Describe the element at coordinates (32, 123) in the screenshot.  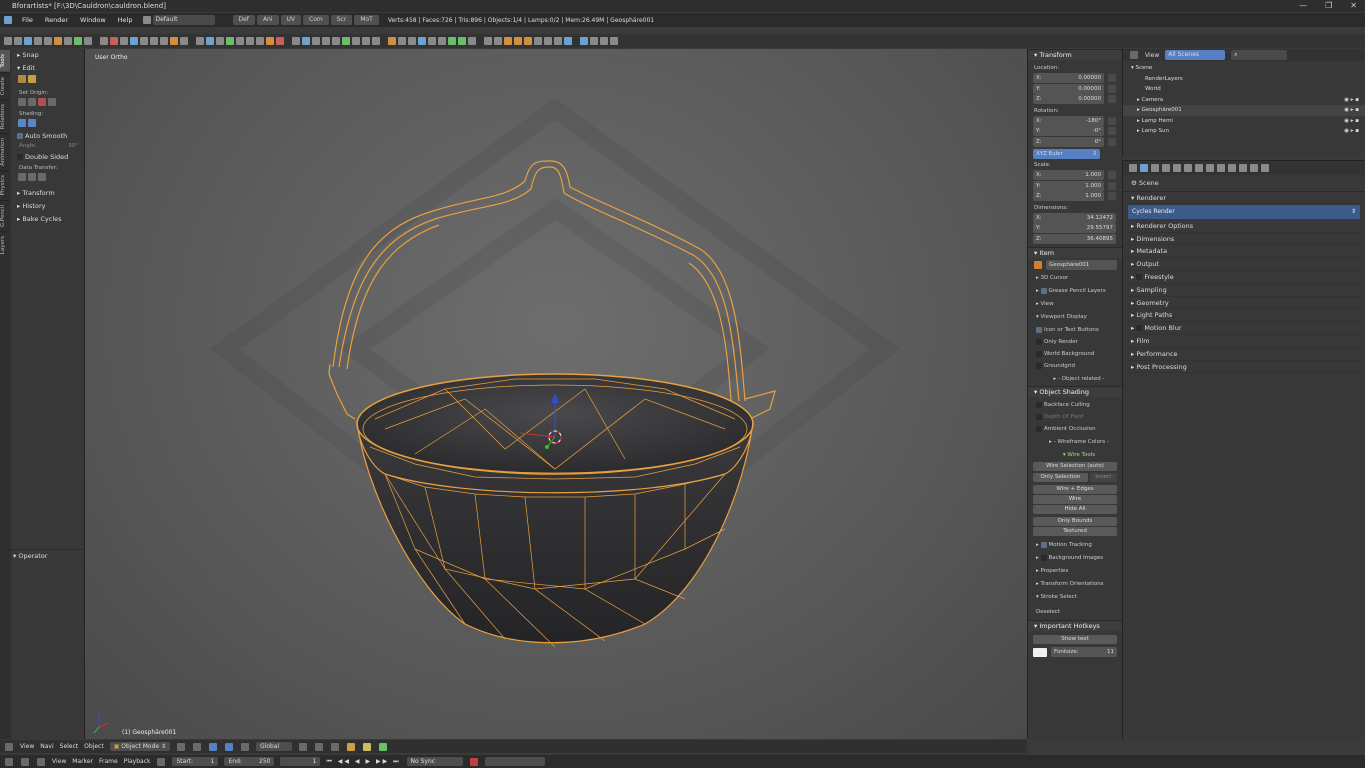
I see `shade-flat-icon` at that location.